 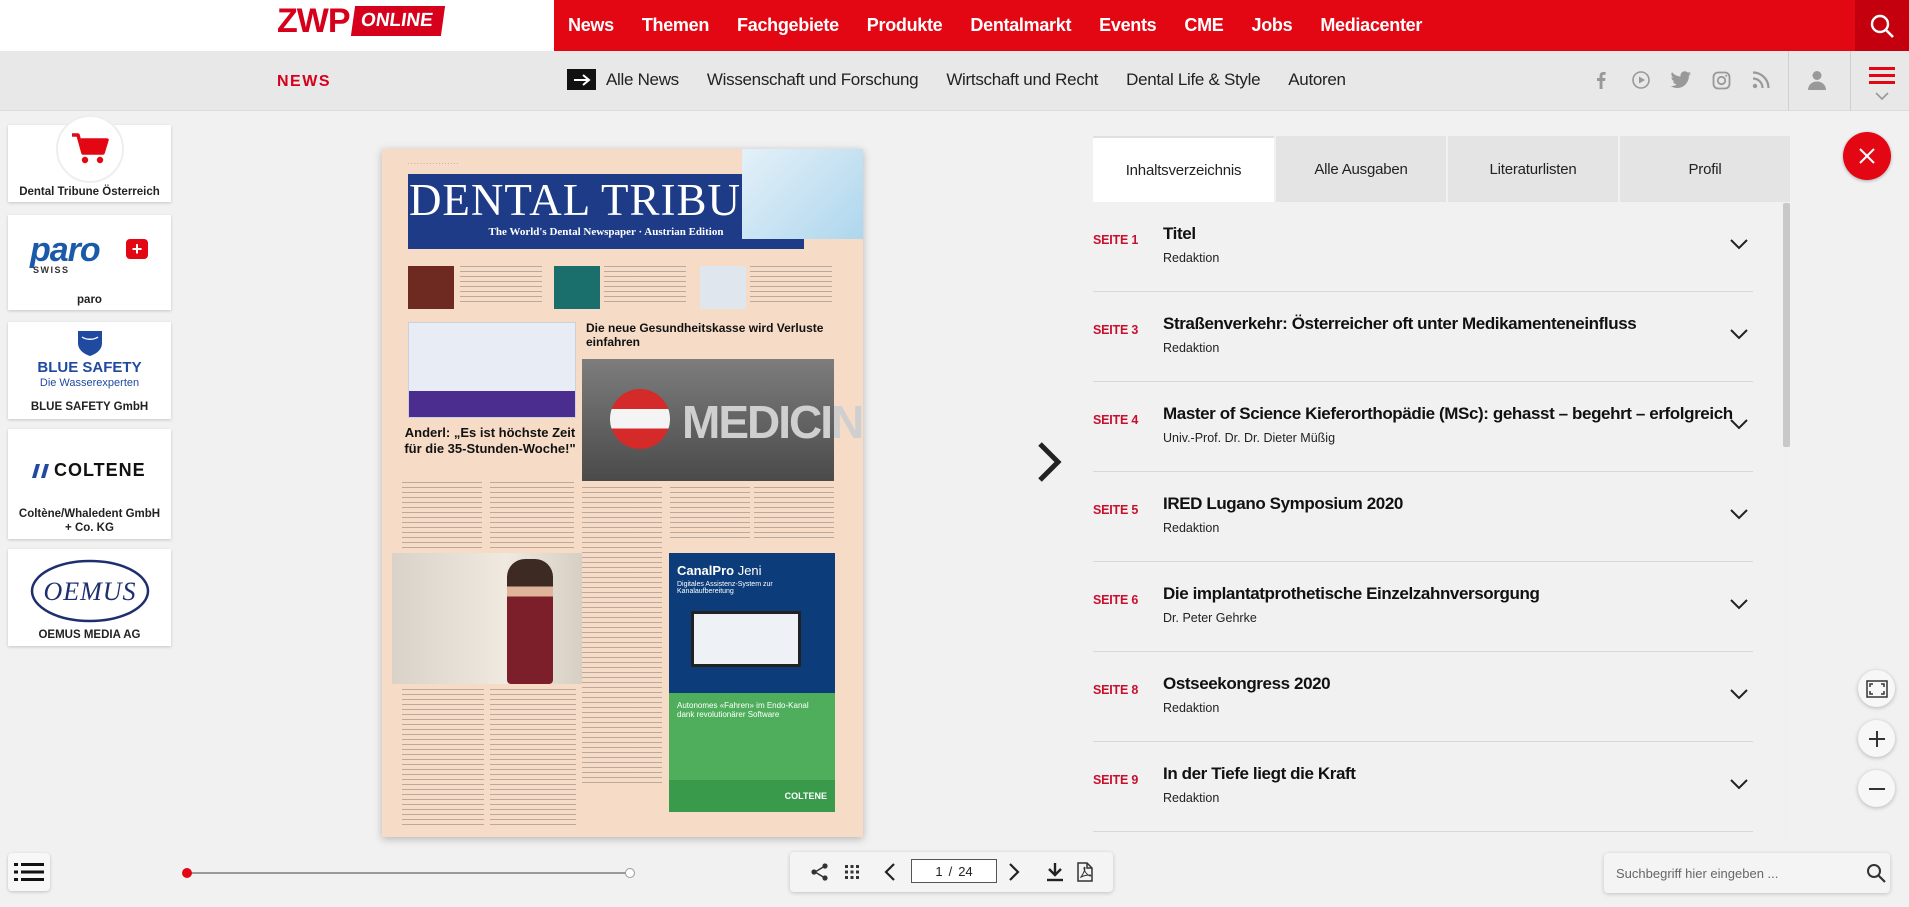 I want to click on toc-list-button, so click(x=29, y=872).